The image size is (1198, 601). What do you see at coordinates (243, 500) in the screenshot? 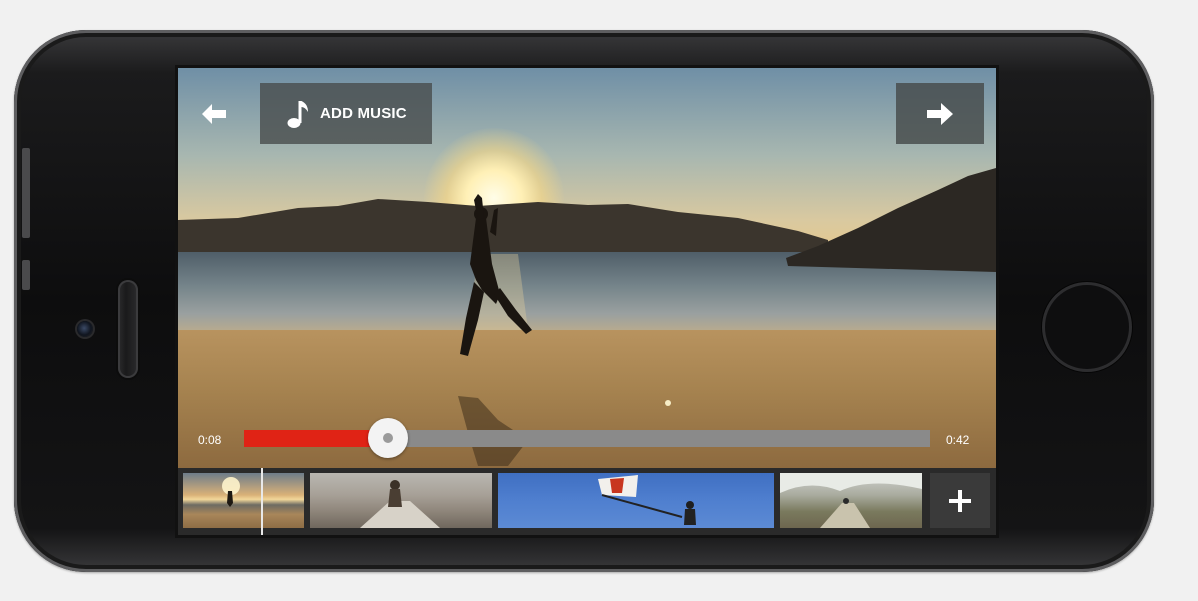
I see `timeline-clip-beach` at bounding box center [243, 500].